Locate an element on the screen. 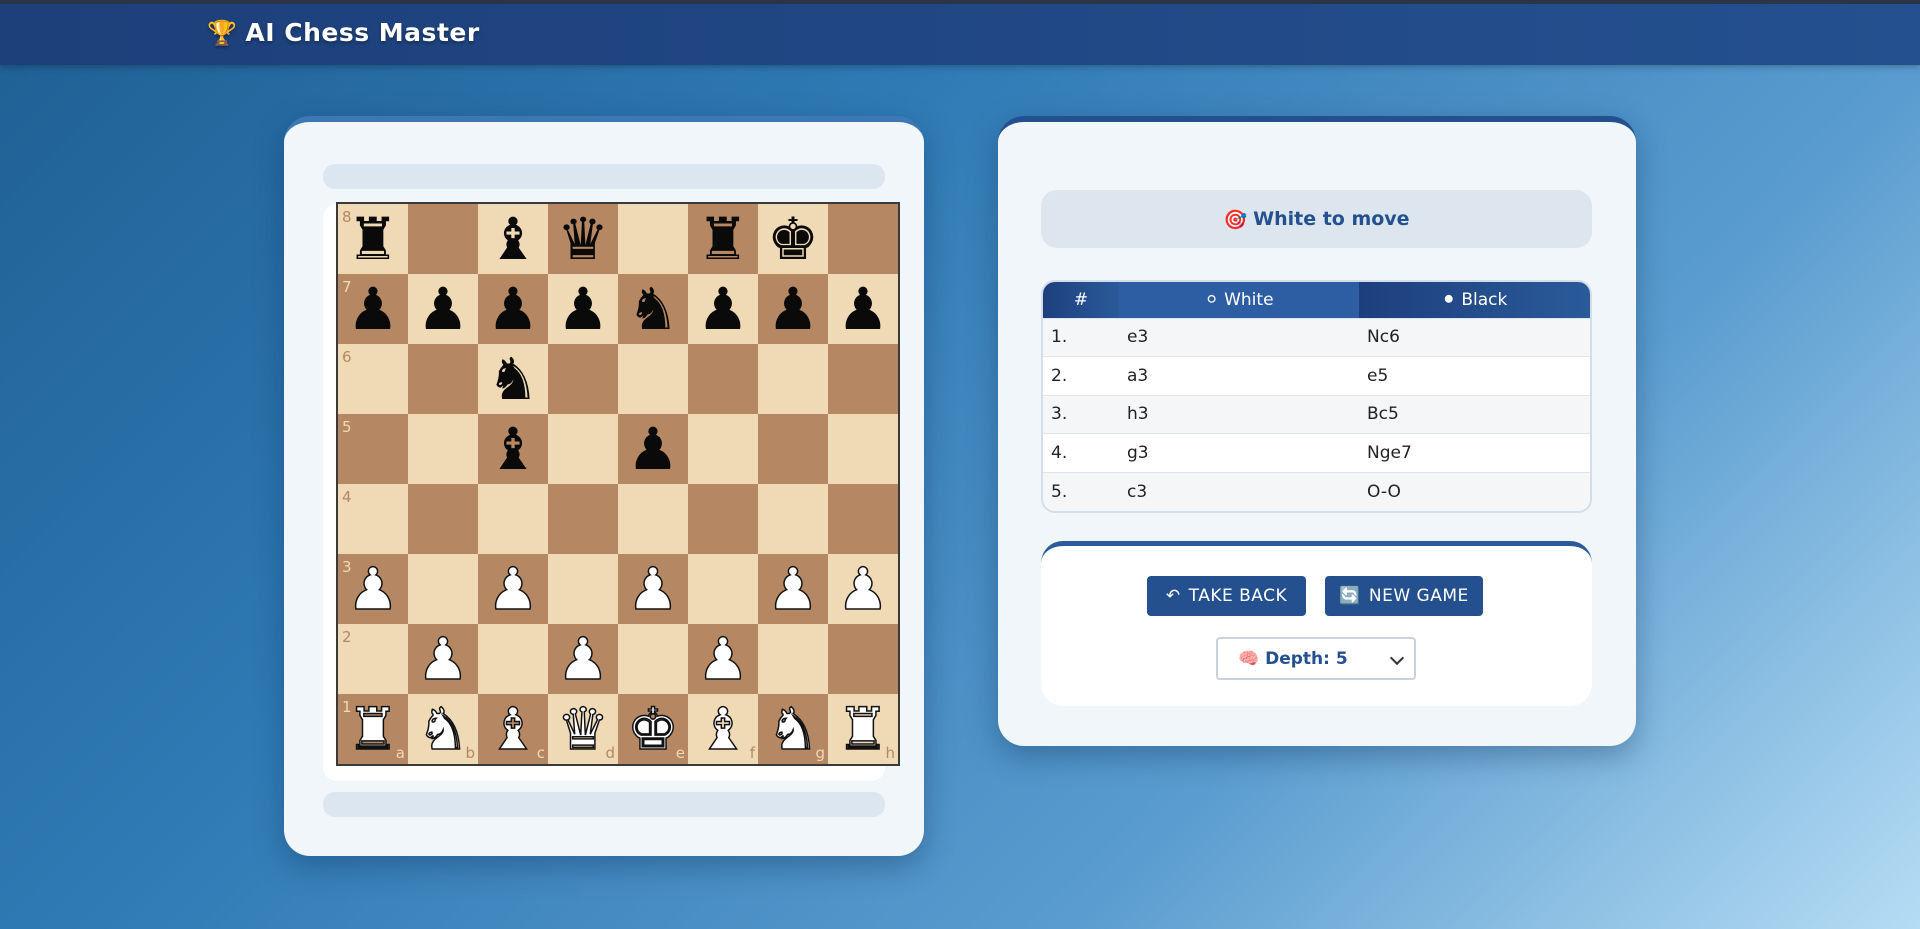 Image resolution: width=1920 pixels, height=929 pixels. square-c8: ♝ is located at coordinates (513, 239).